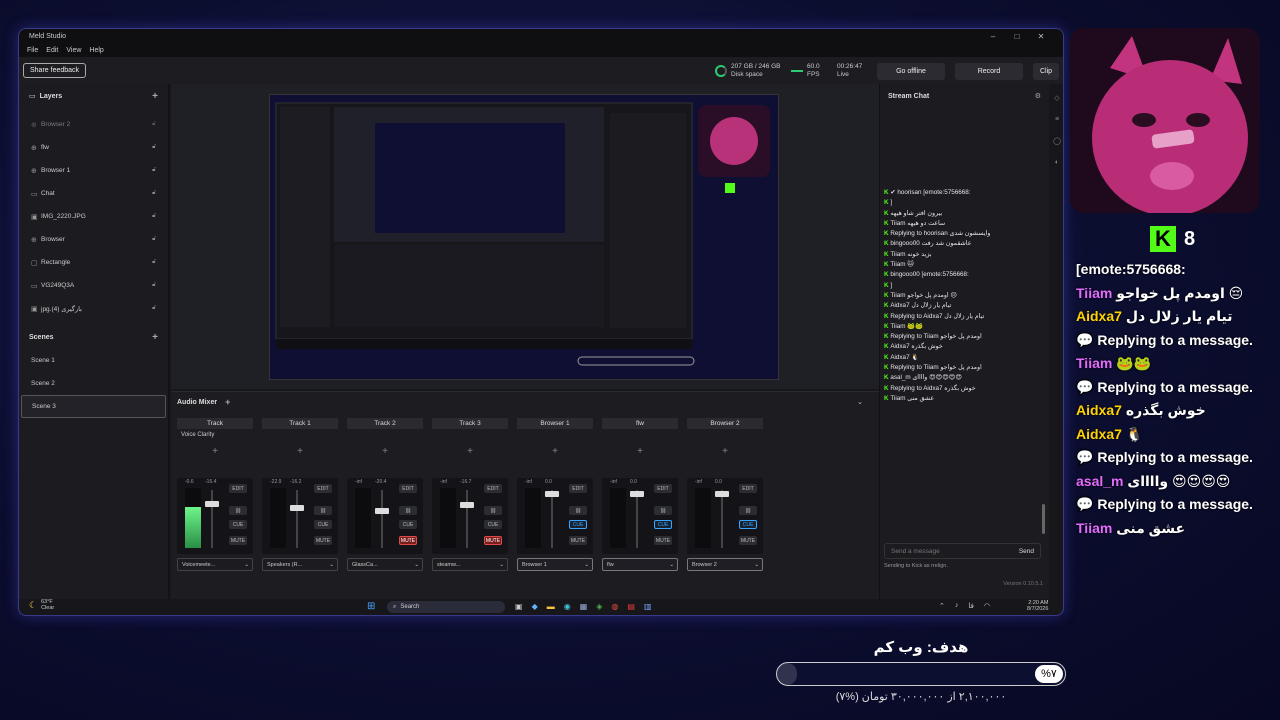 The height and width of the screenshot is (720, 1280). Describe the element at coordinates (1038, 96) in the screenshot. I see `chat-settings-icon: ⚙` at that location.